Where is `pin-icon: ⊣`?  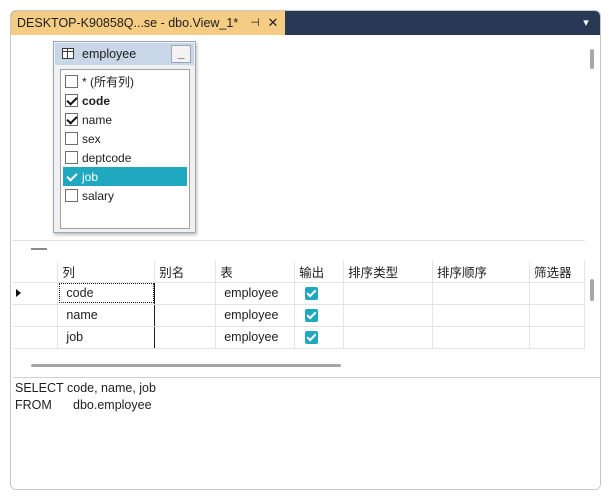 pin-icon: ⊣ is located at coordinates (255, 23).